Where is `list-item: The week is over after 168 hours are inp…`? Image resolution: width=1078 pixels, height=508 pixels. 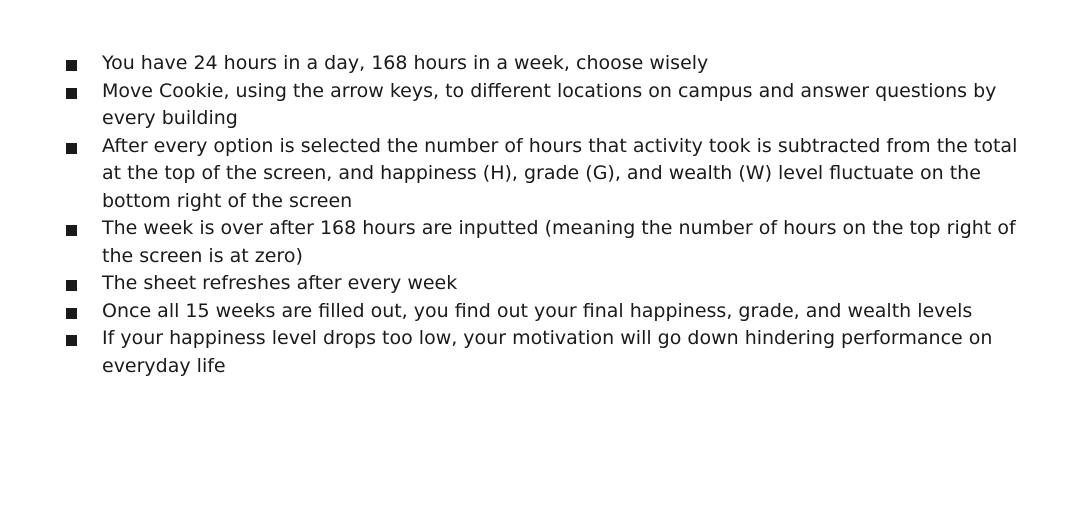
list-item: The week is over after 168 hours are inp… is located at coordinates (546, 242).